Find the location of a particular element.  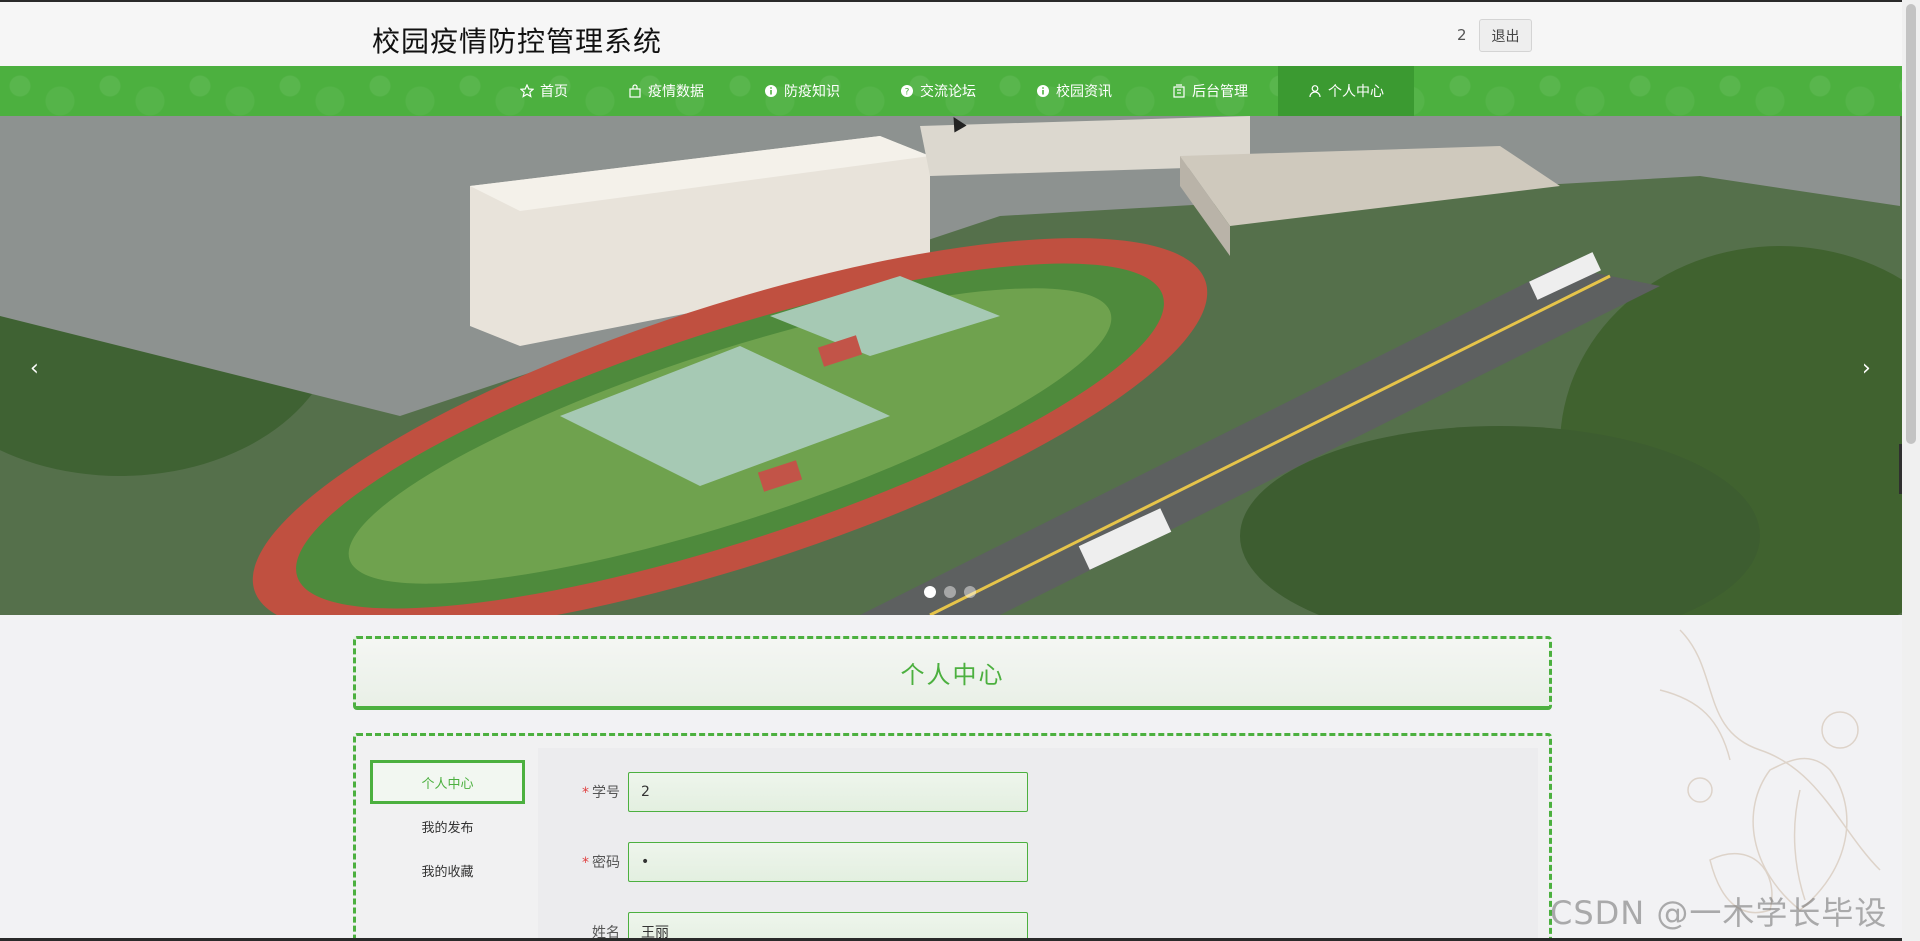

profile-form: *学号 *密码 姓名 is located at coordinates (1038, 844).